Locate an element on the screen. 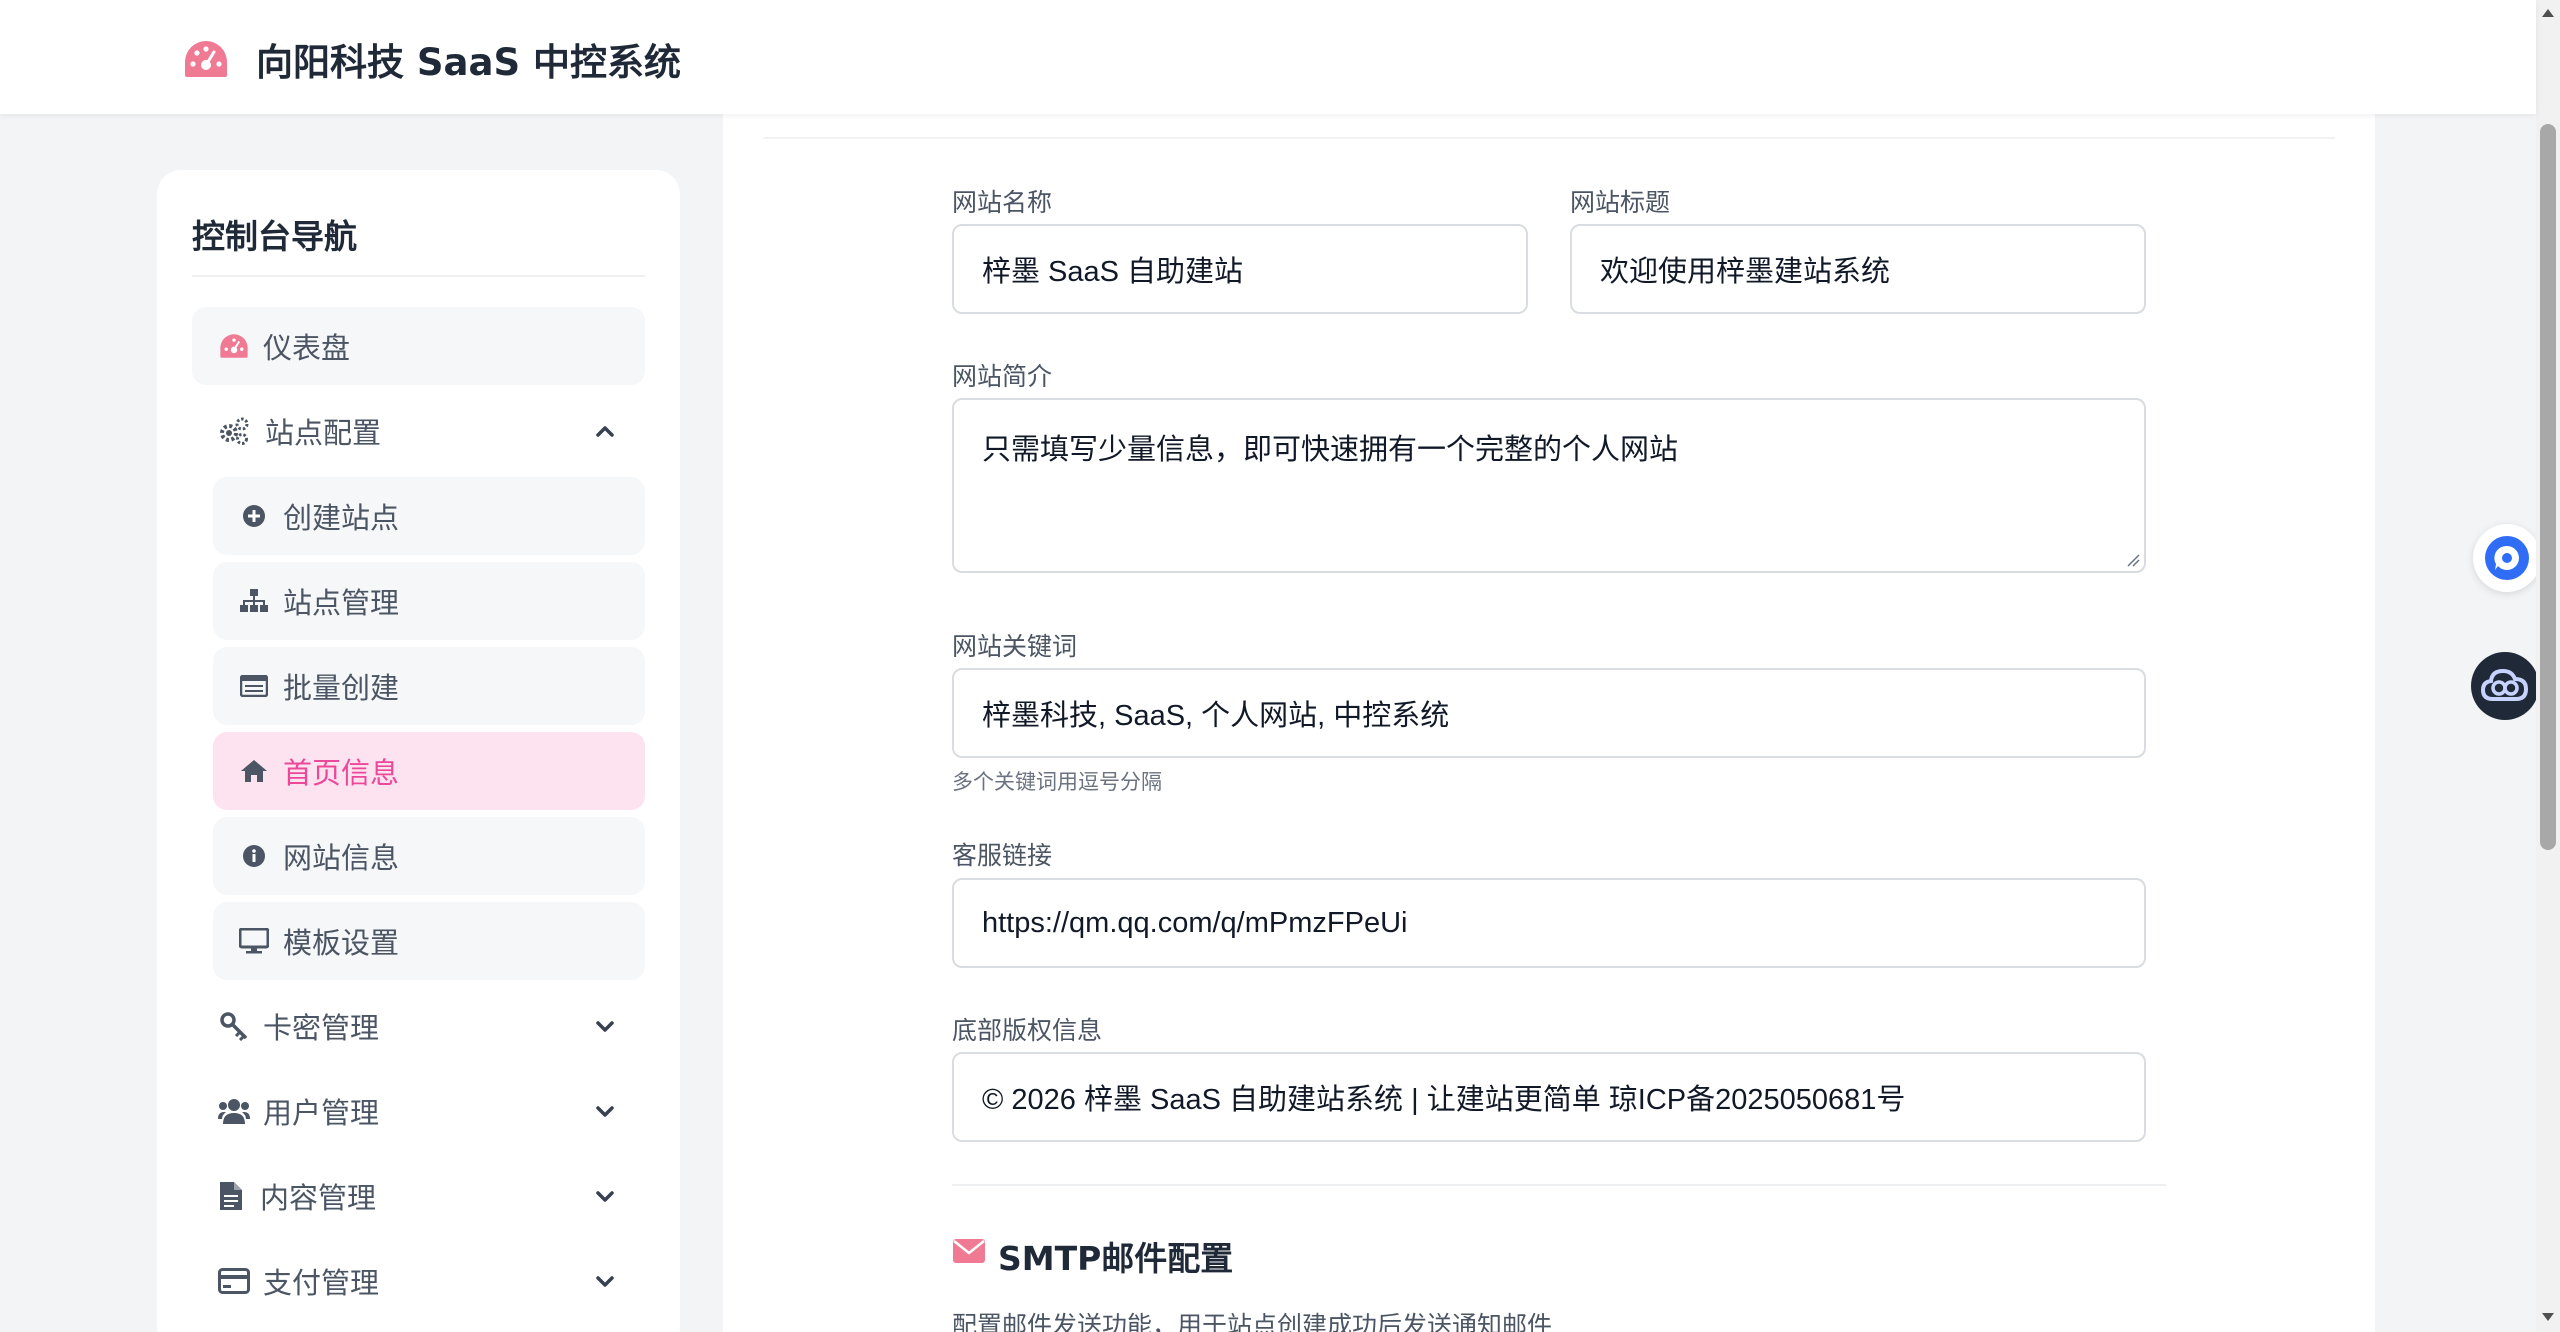 This screenshot has height=1332, width=2560. site-keywords-hint: 多个关键词用逗号分隔 is located at coordinates (1057, 782).